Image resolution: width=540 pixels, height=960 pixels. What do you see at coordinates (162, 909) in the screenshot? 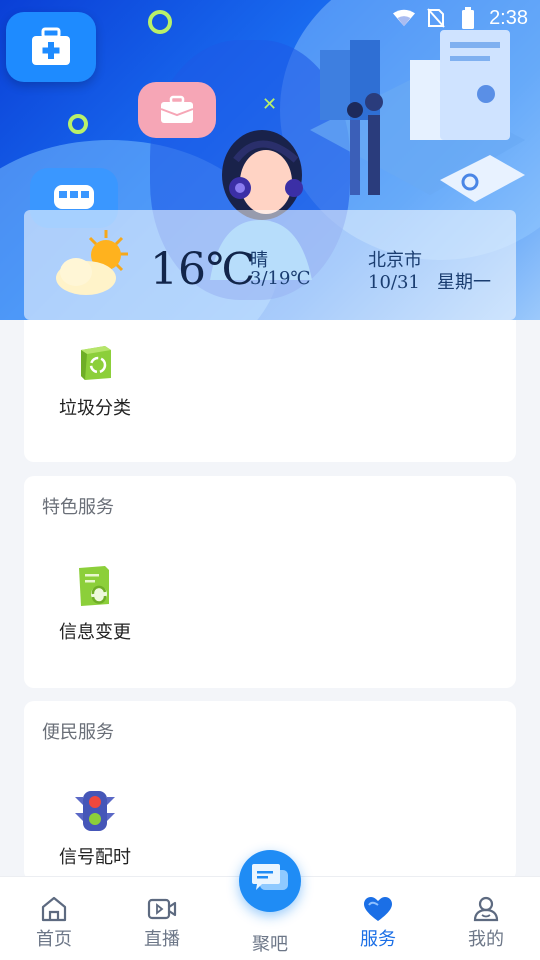
I see `video-camera-icon` at bounding box center [162, 909].